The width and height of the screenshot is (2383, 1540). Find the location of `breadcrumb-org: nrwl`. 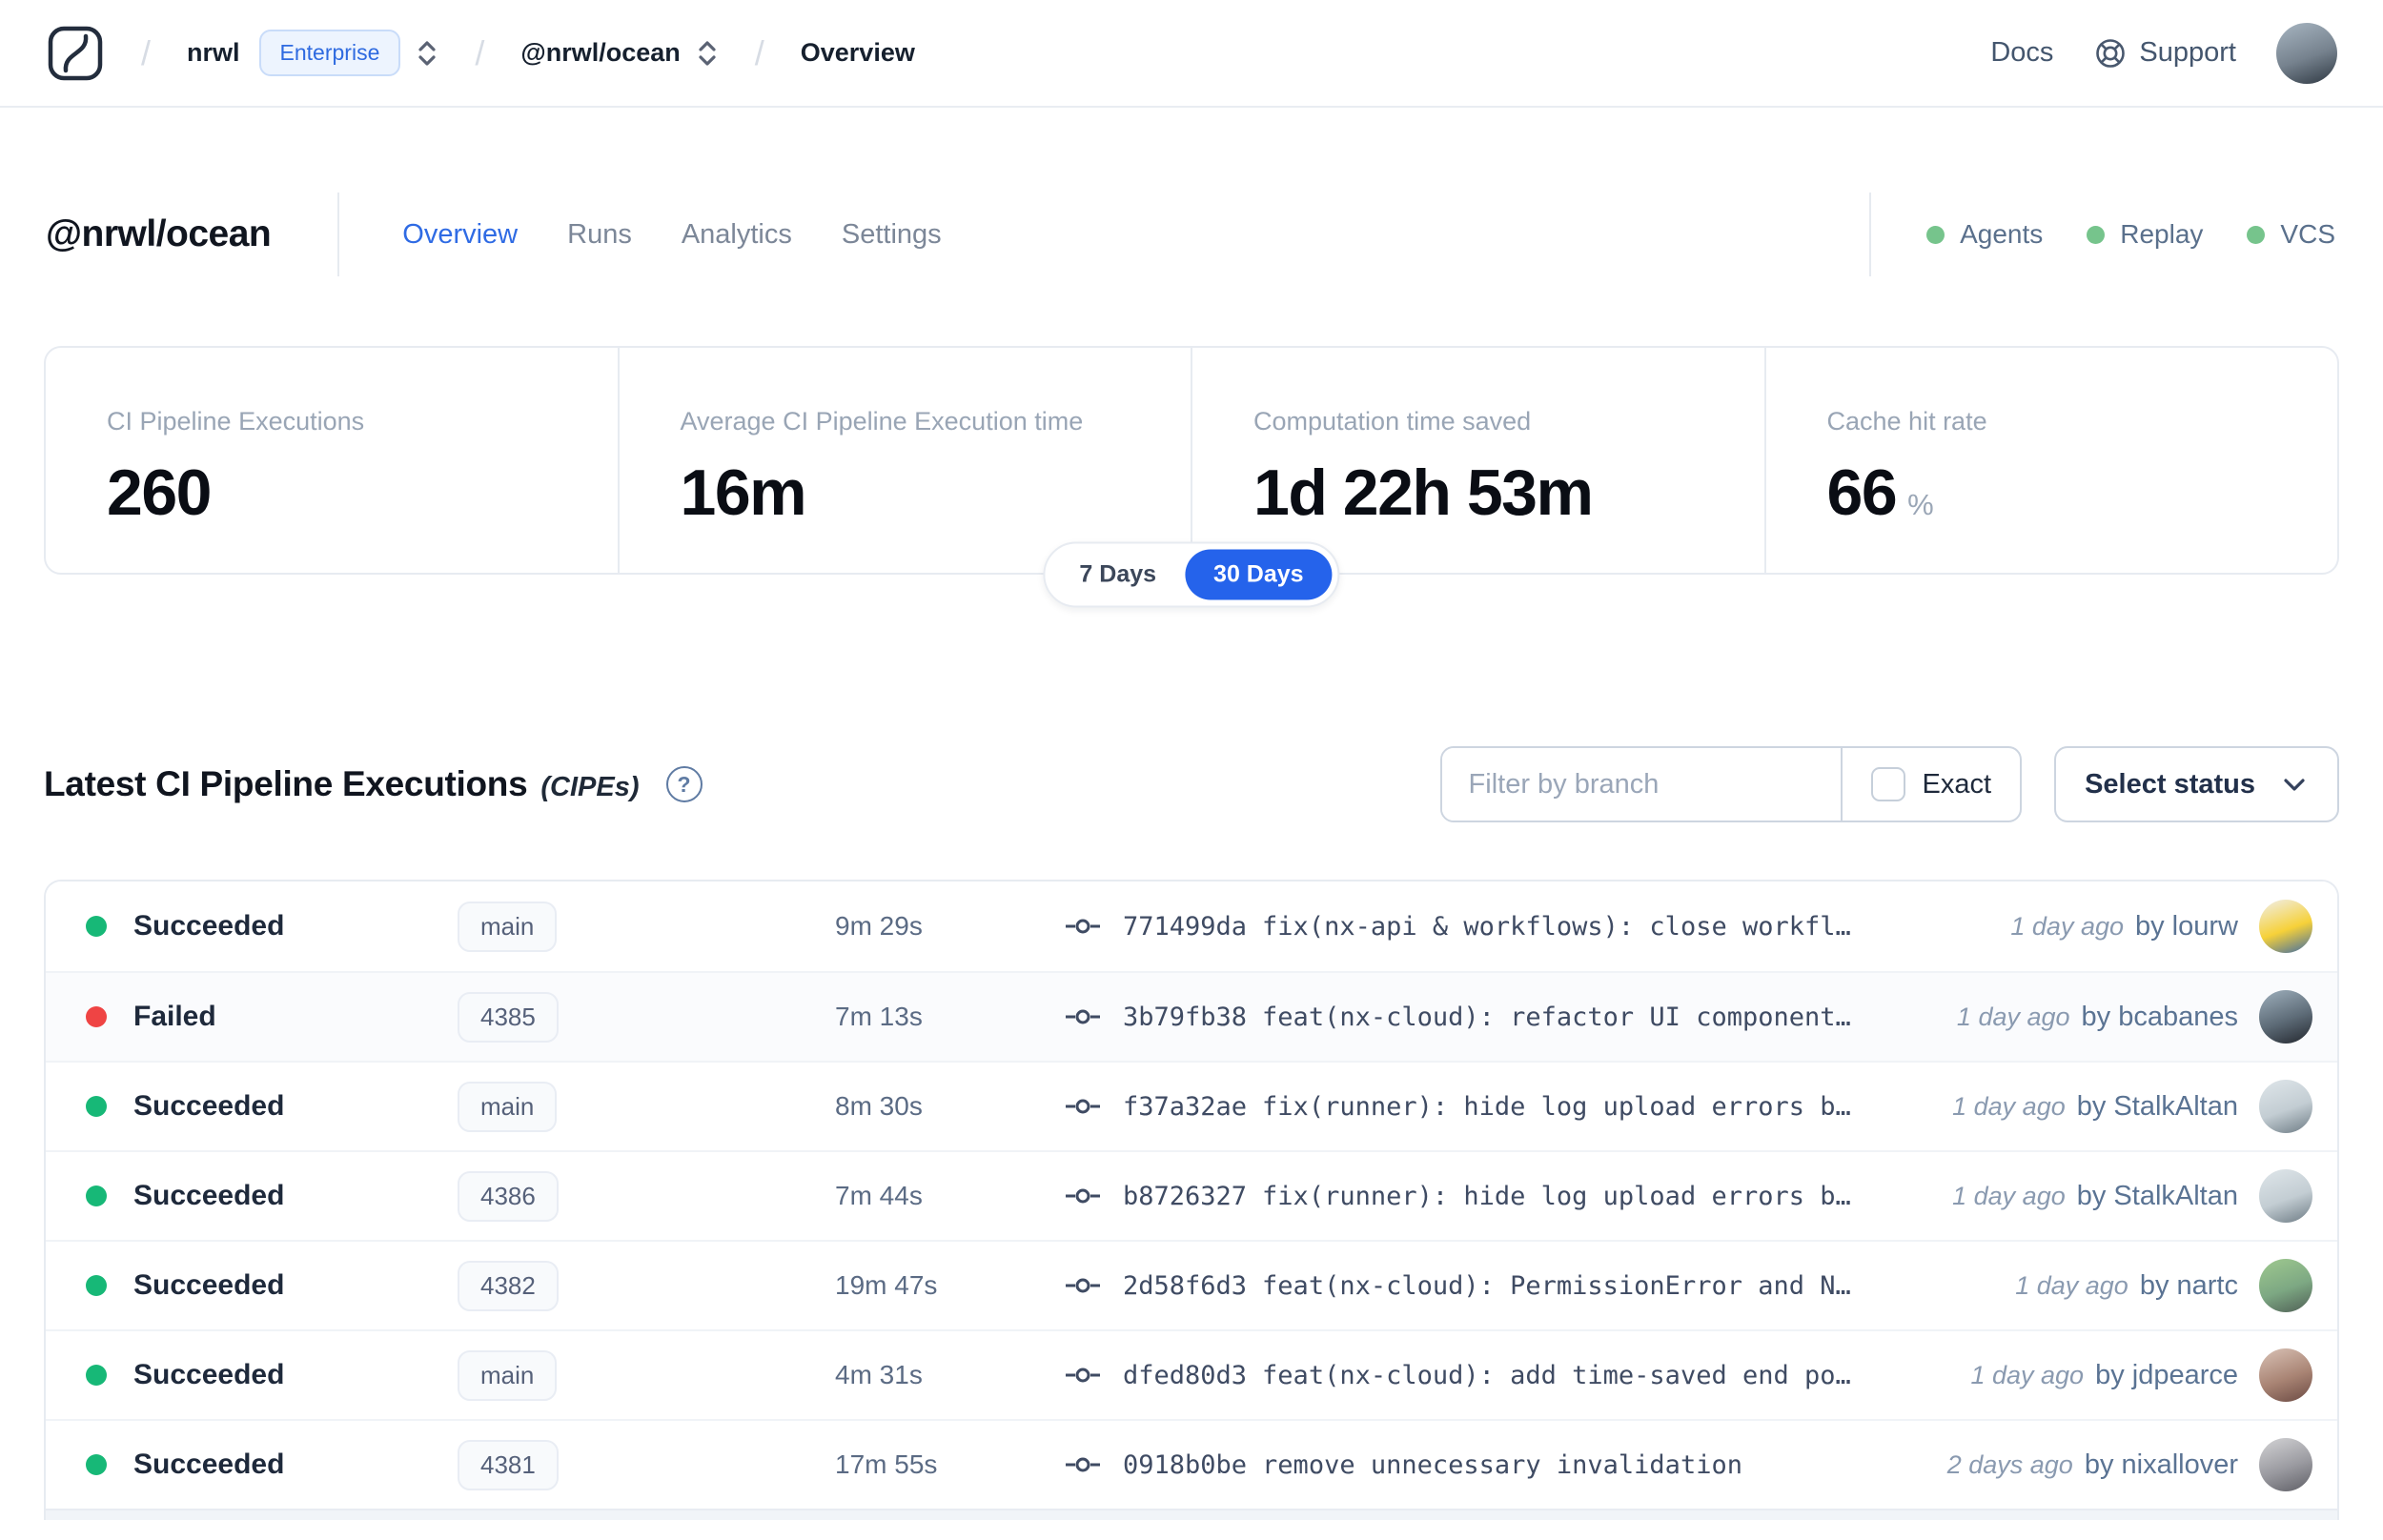

breadcrumb-org: nrwl is located at coordinates (214, 53).